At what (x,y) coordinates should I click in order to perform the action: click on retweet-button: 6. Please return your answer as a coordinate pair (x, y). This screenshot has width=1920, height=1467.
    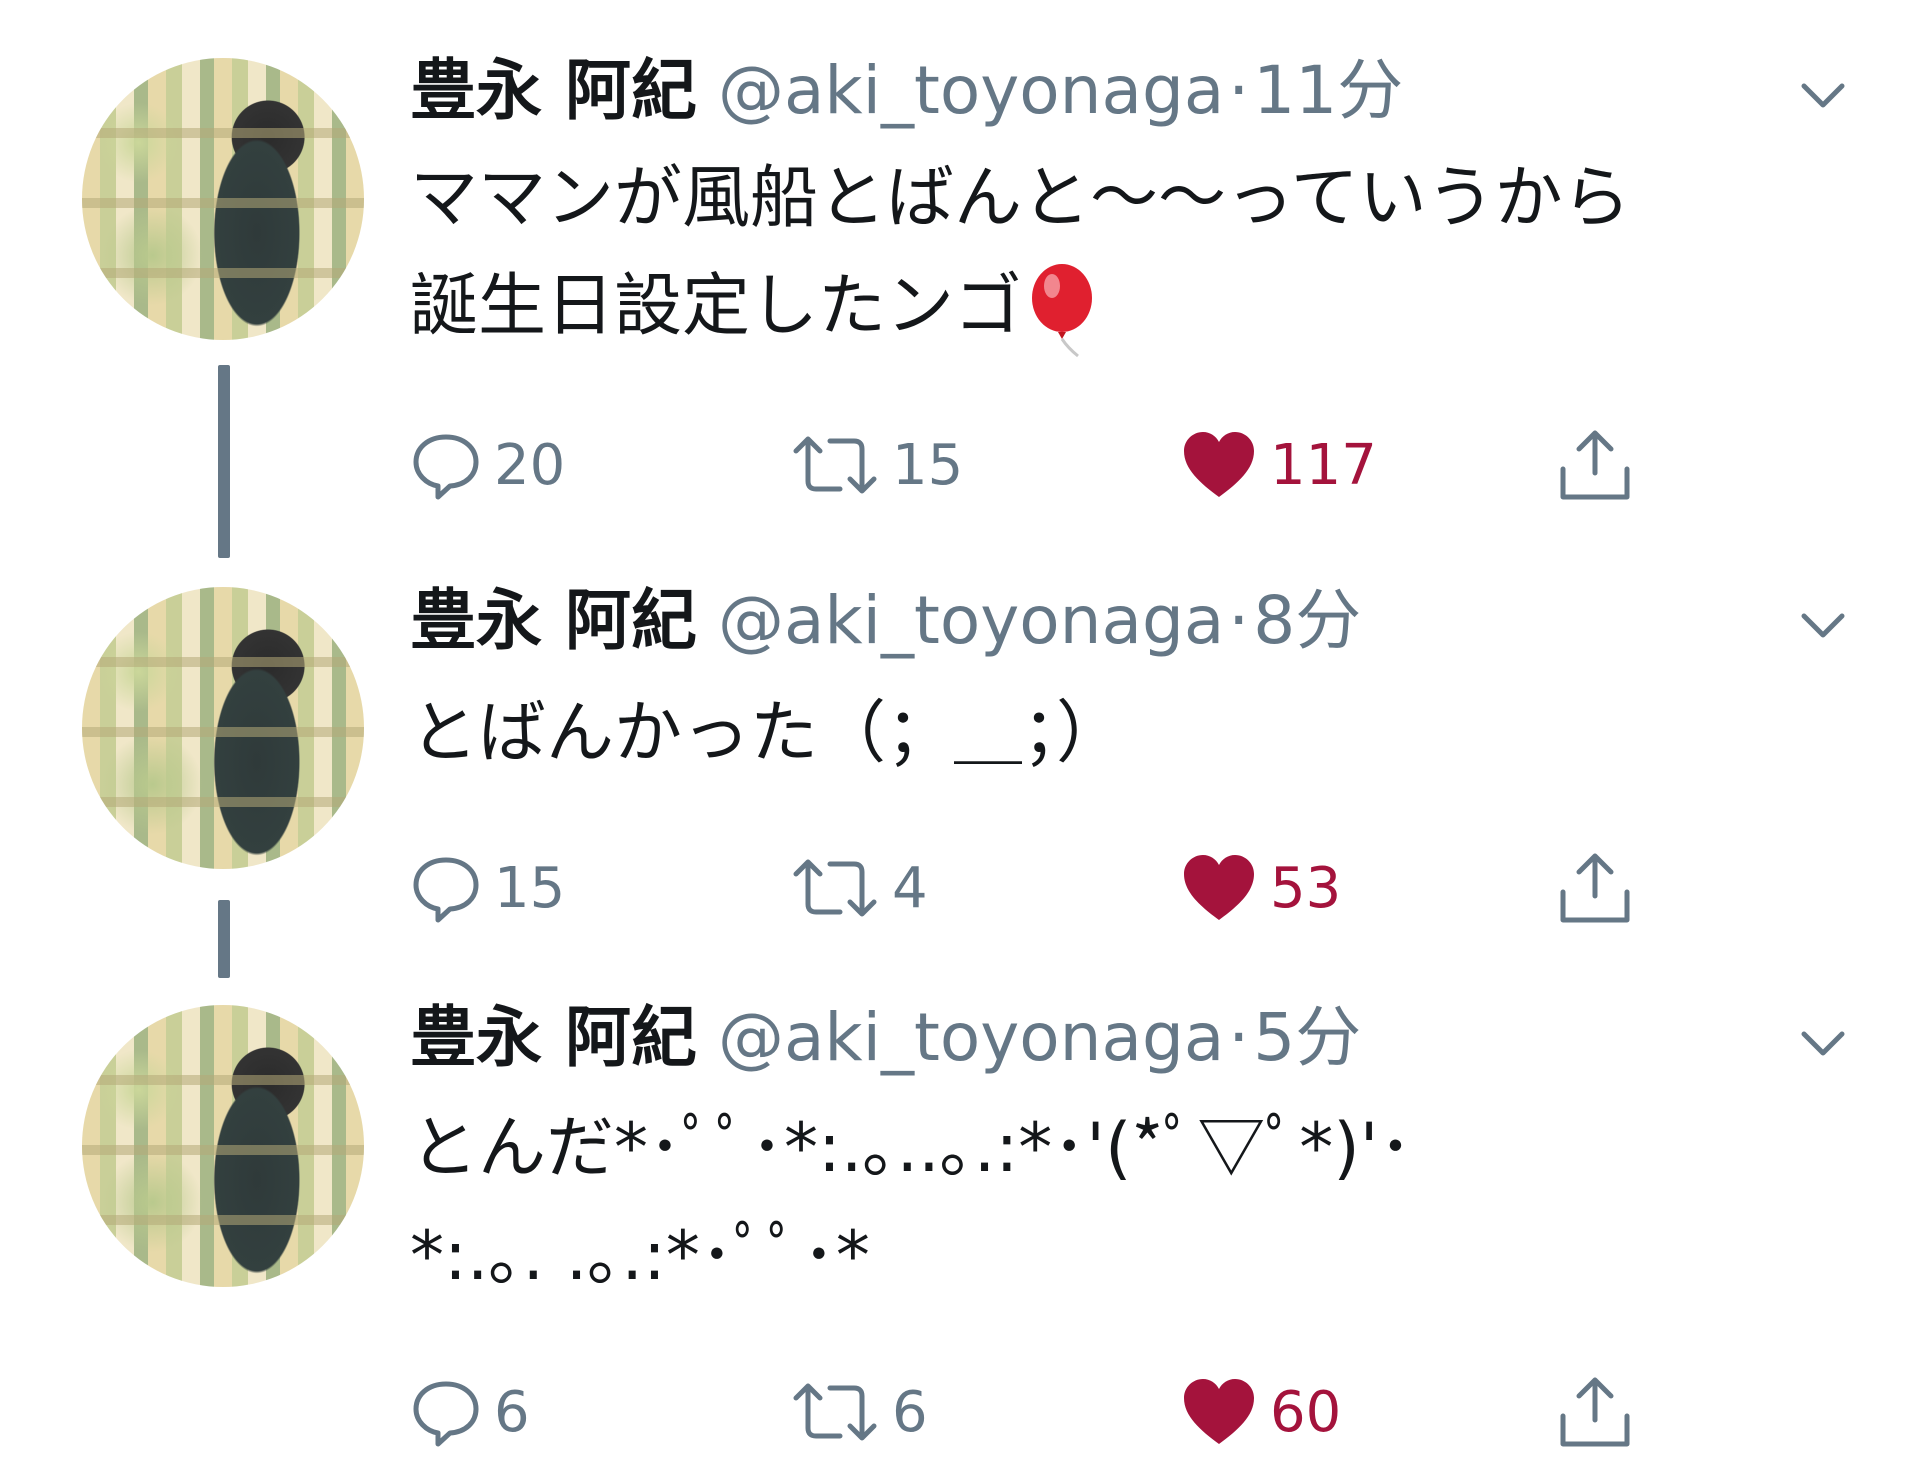
    Looking at the image, I should click on (859, 1412).